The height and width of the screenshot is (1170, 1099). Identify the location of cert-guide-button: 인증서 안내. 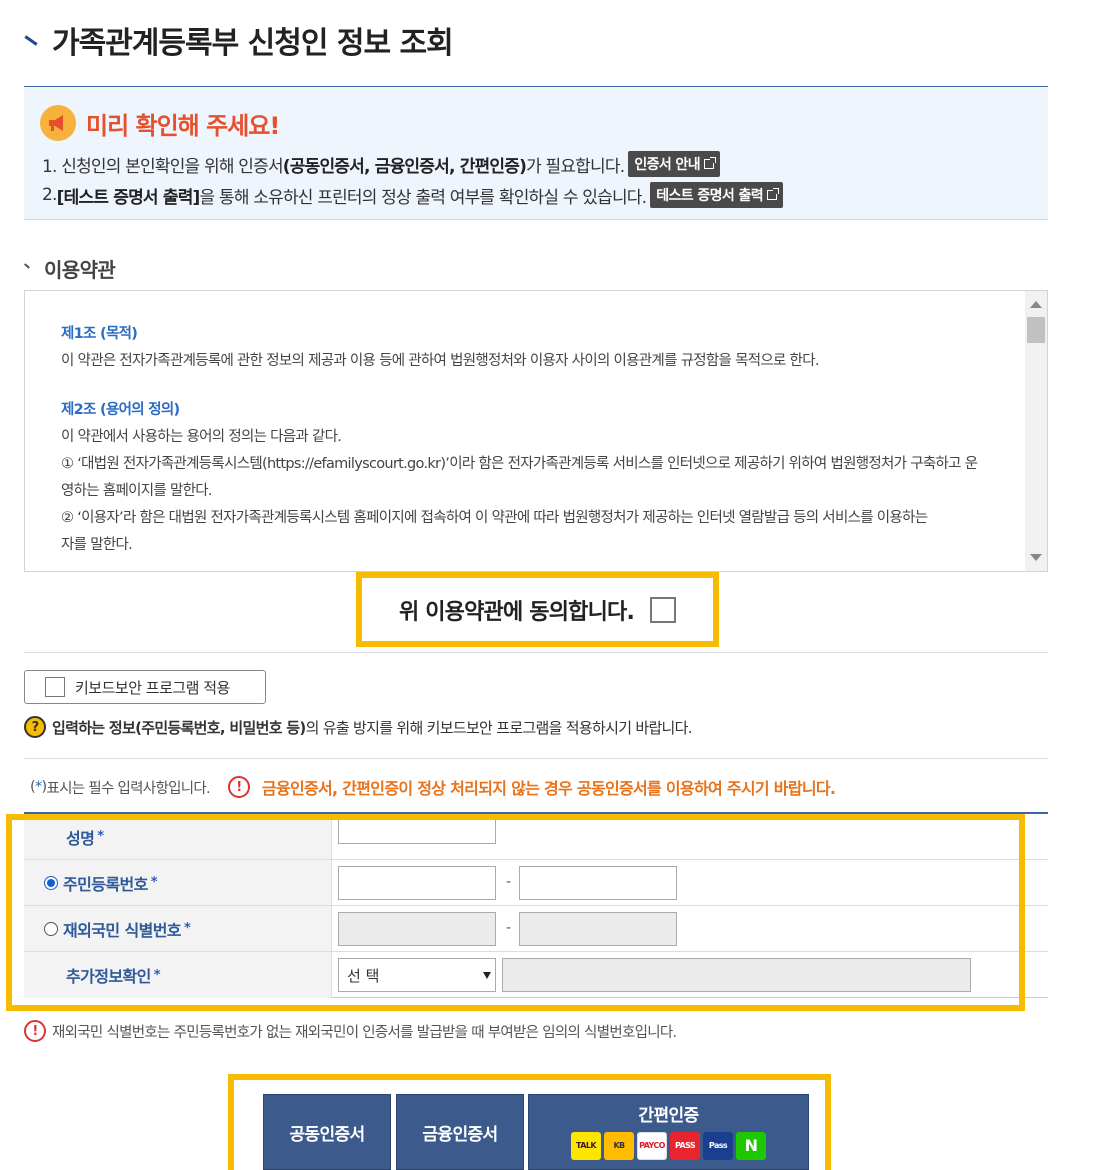
(674, 164).